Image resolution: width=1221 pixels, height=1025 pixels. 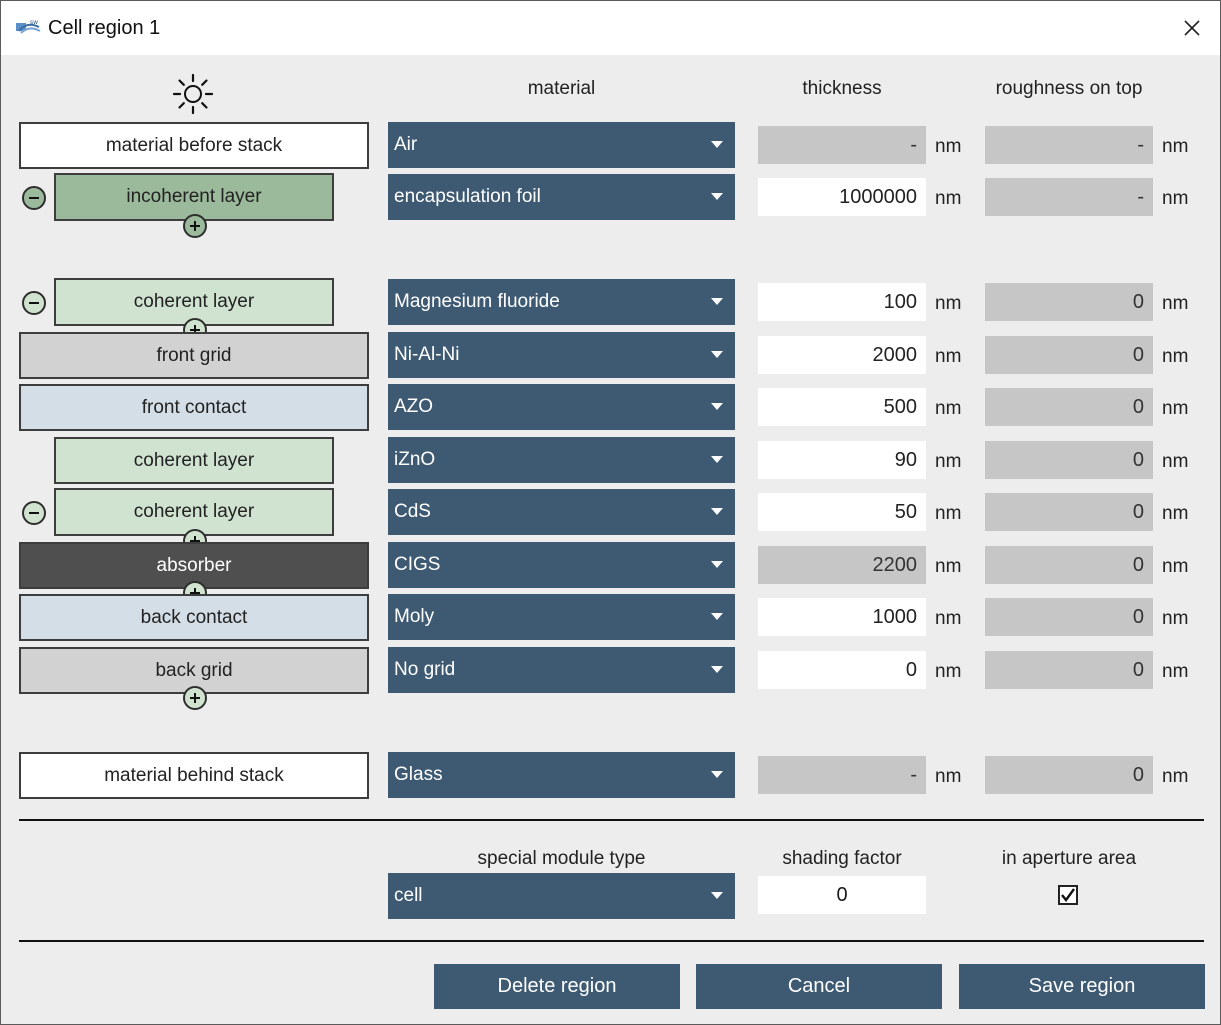 What do you see at coordinates (427, 354) in the screenshot?
I see `material-value: Ni-Al-Ni` at bounding box center [427, 354].